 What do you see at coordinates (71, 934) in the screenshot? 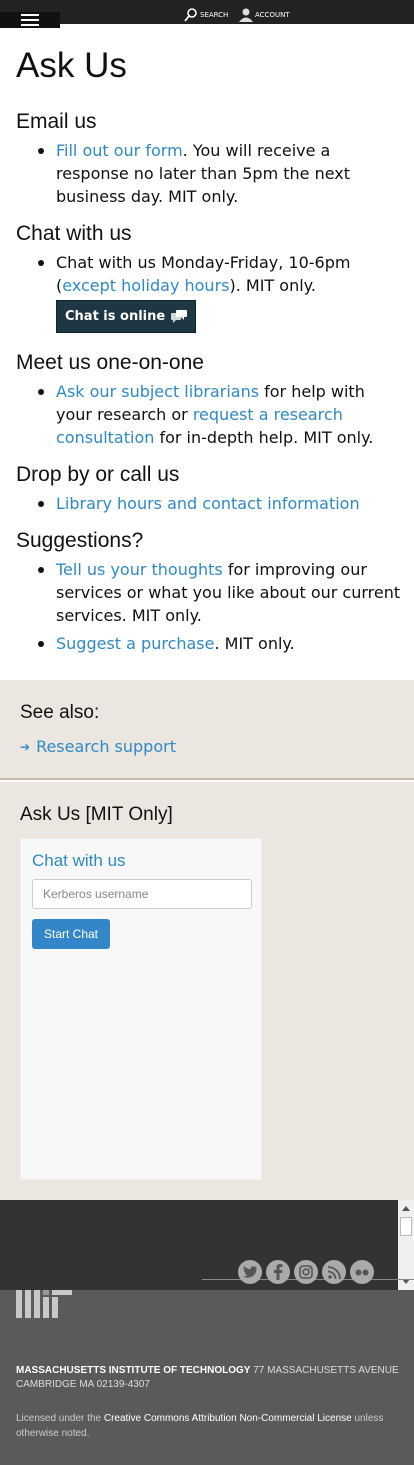
I see `start-chat-button: Start Chat` at bounding box center [71, 934].